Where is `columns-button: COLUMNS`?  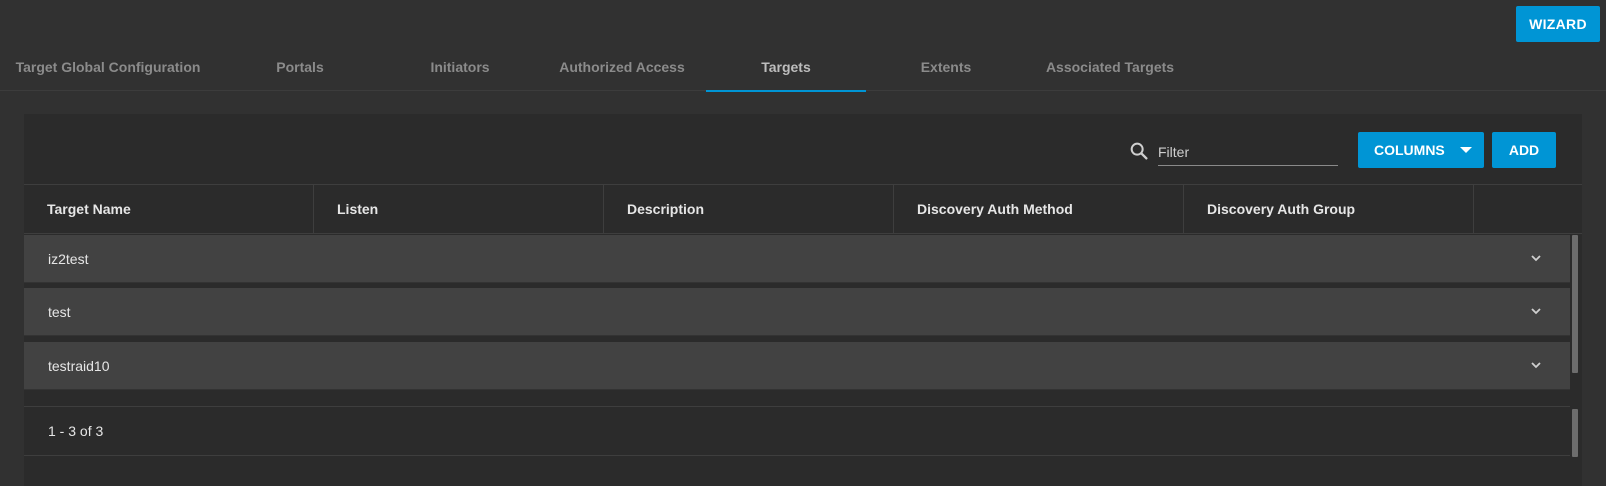 columns-button: COLUMNS is located at coordinates (1421, 150).